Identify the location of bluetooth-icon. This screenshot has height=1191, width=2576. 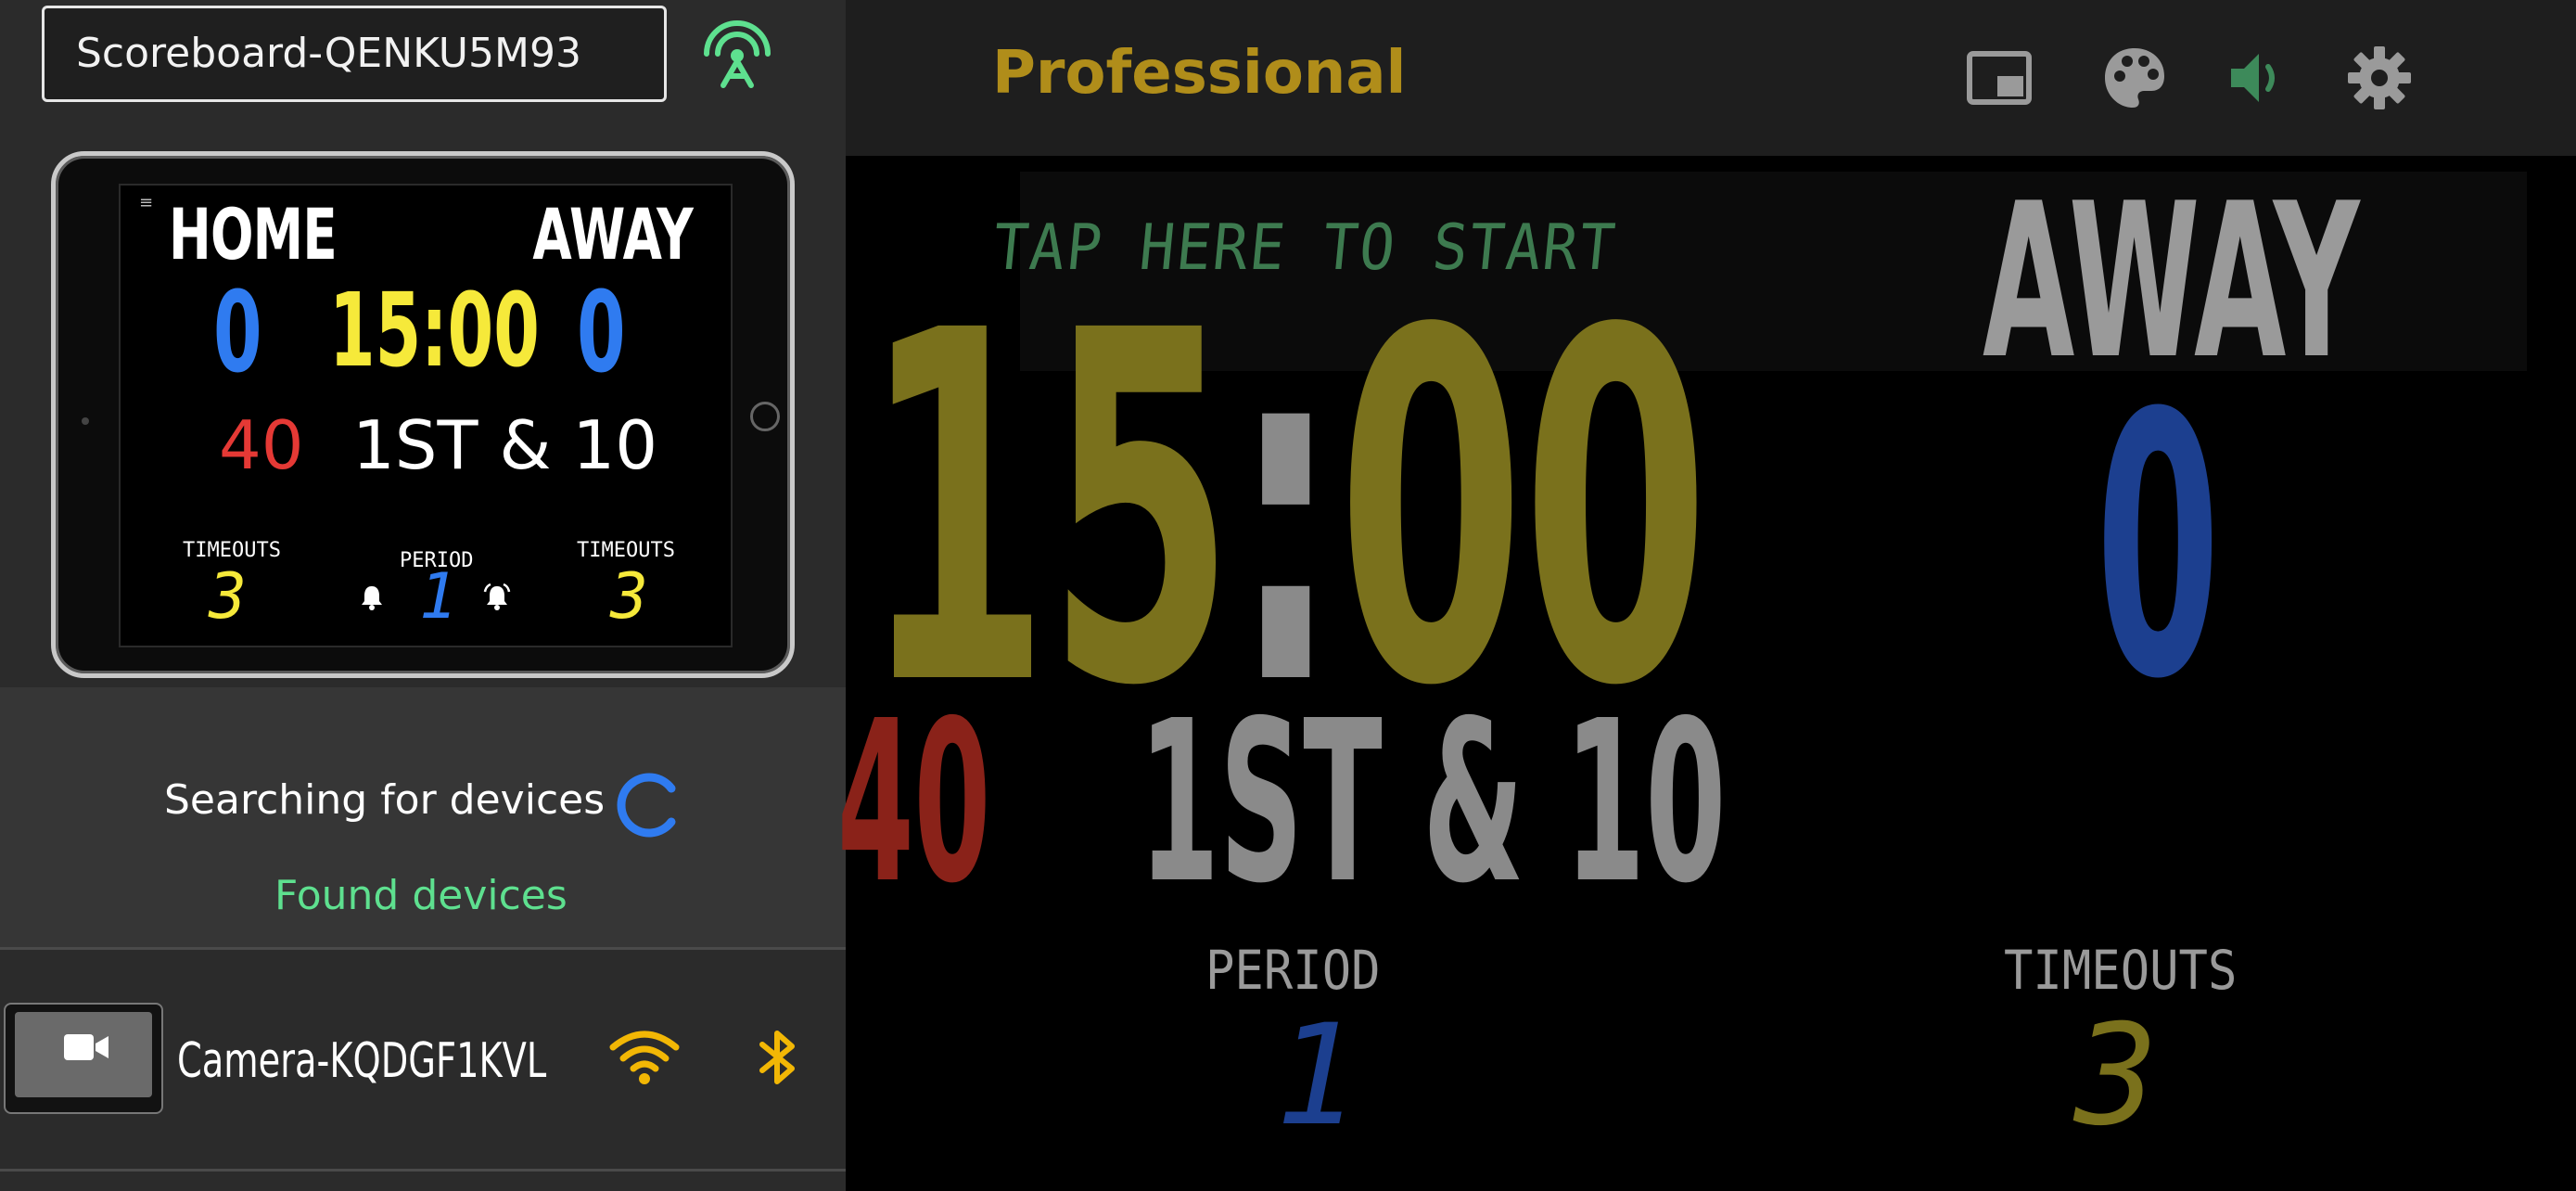
(777, 1058).